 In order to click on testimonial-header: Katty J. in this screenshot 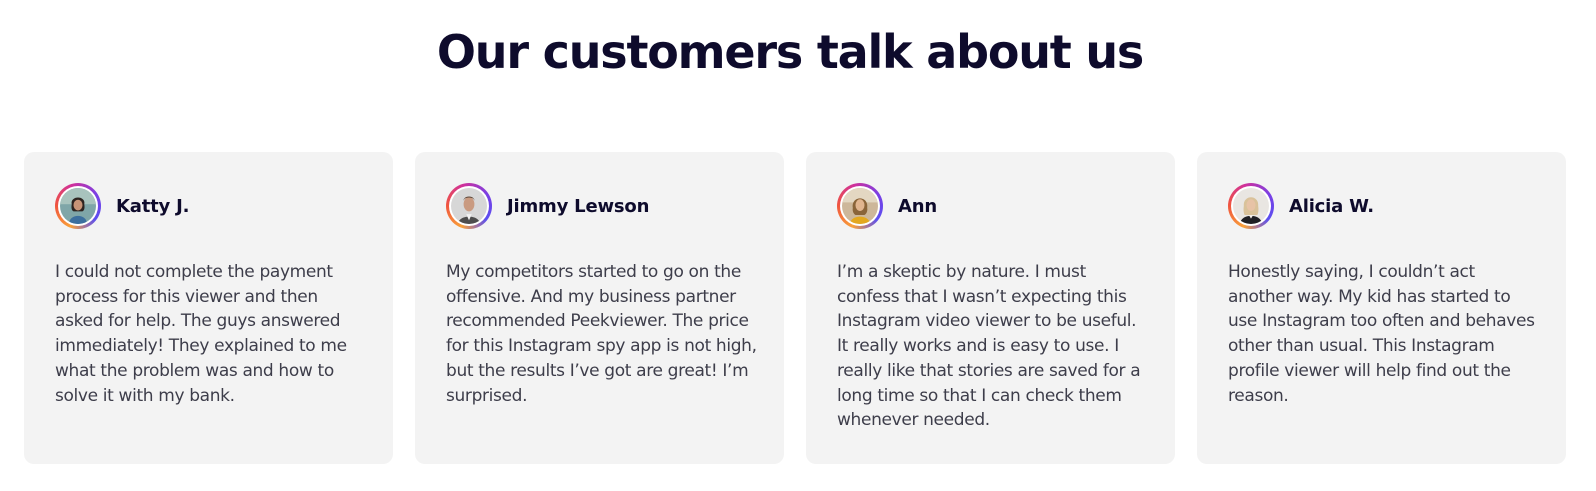, I will do `click(212, 206)`.